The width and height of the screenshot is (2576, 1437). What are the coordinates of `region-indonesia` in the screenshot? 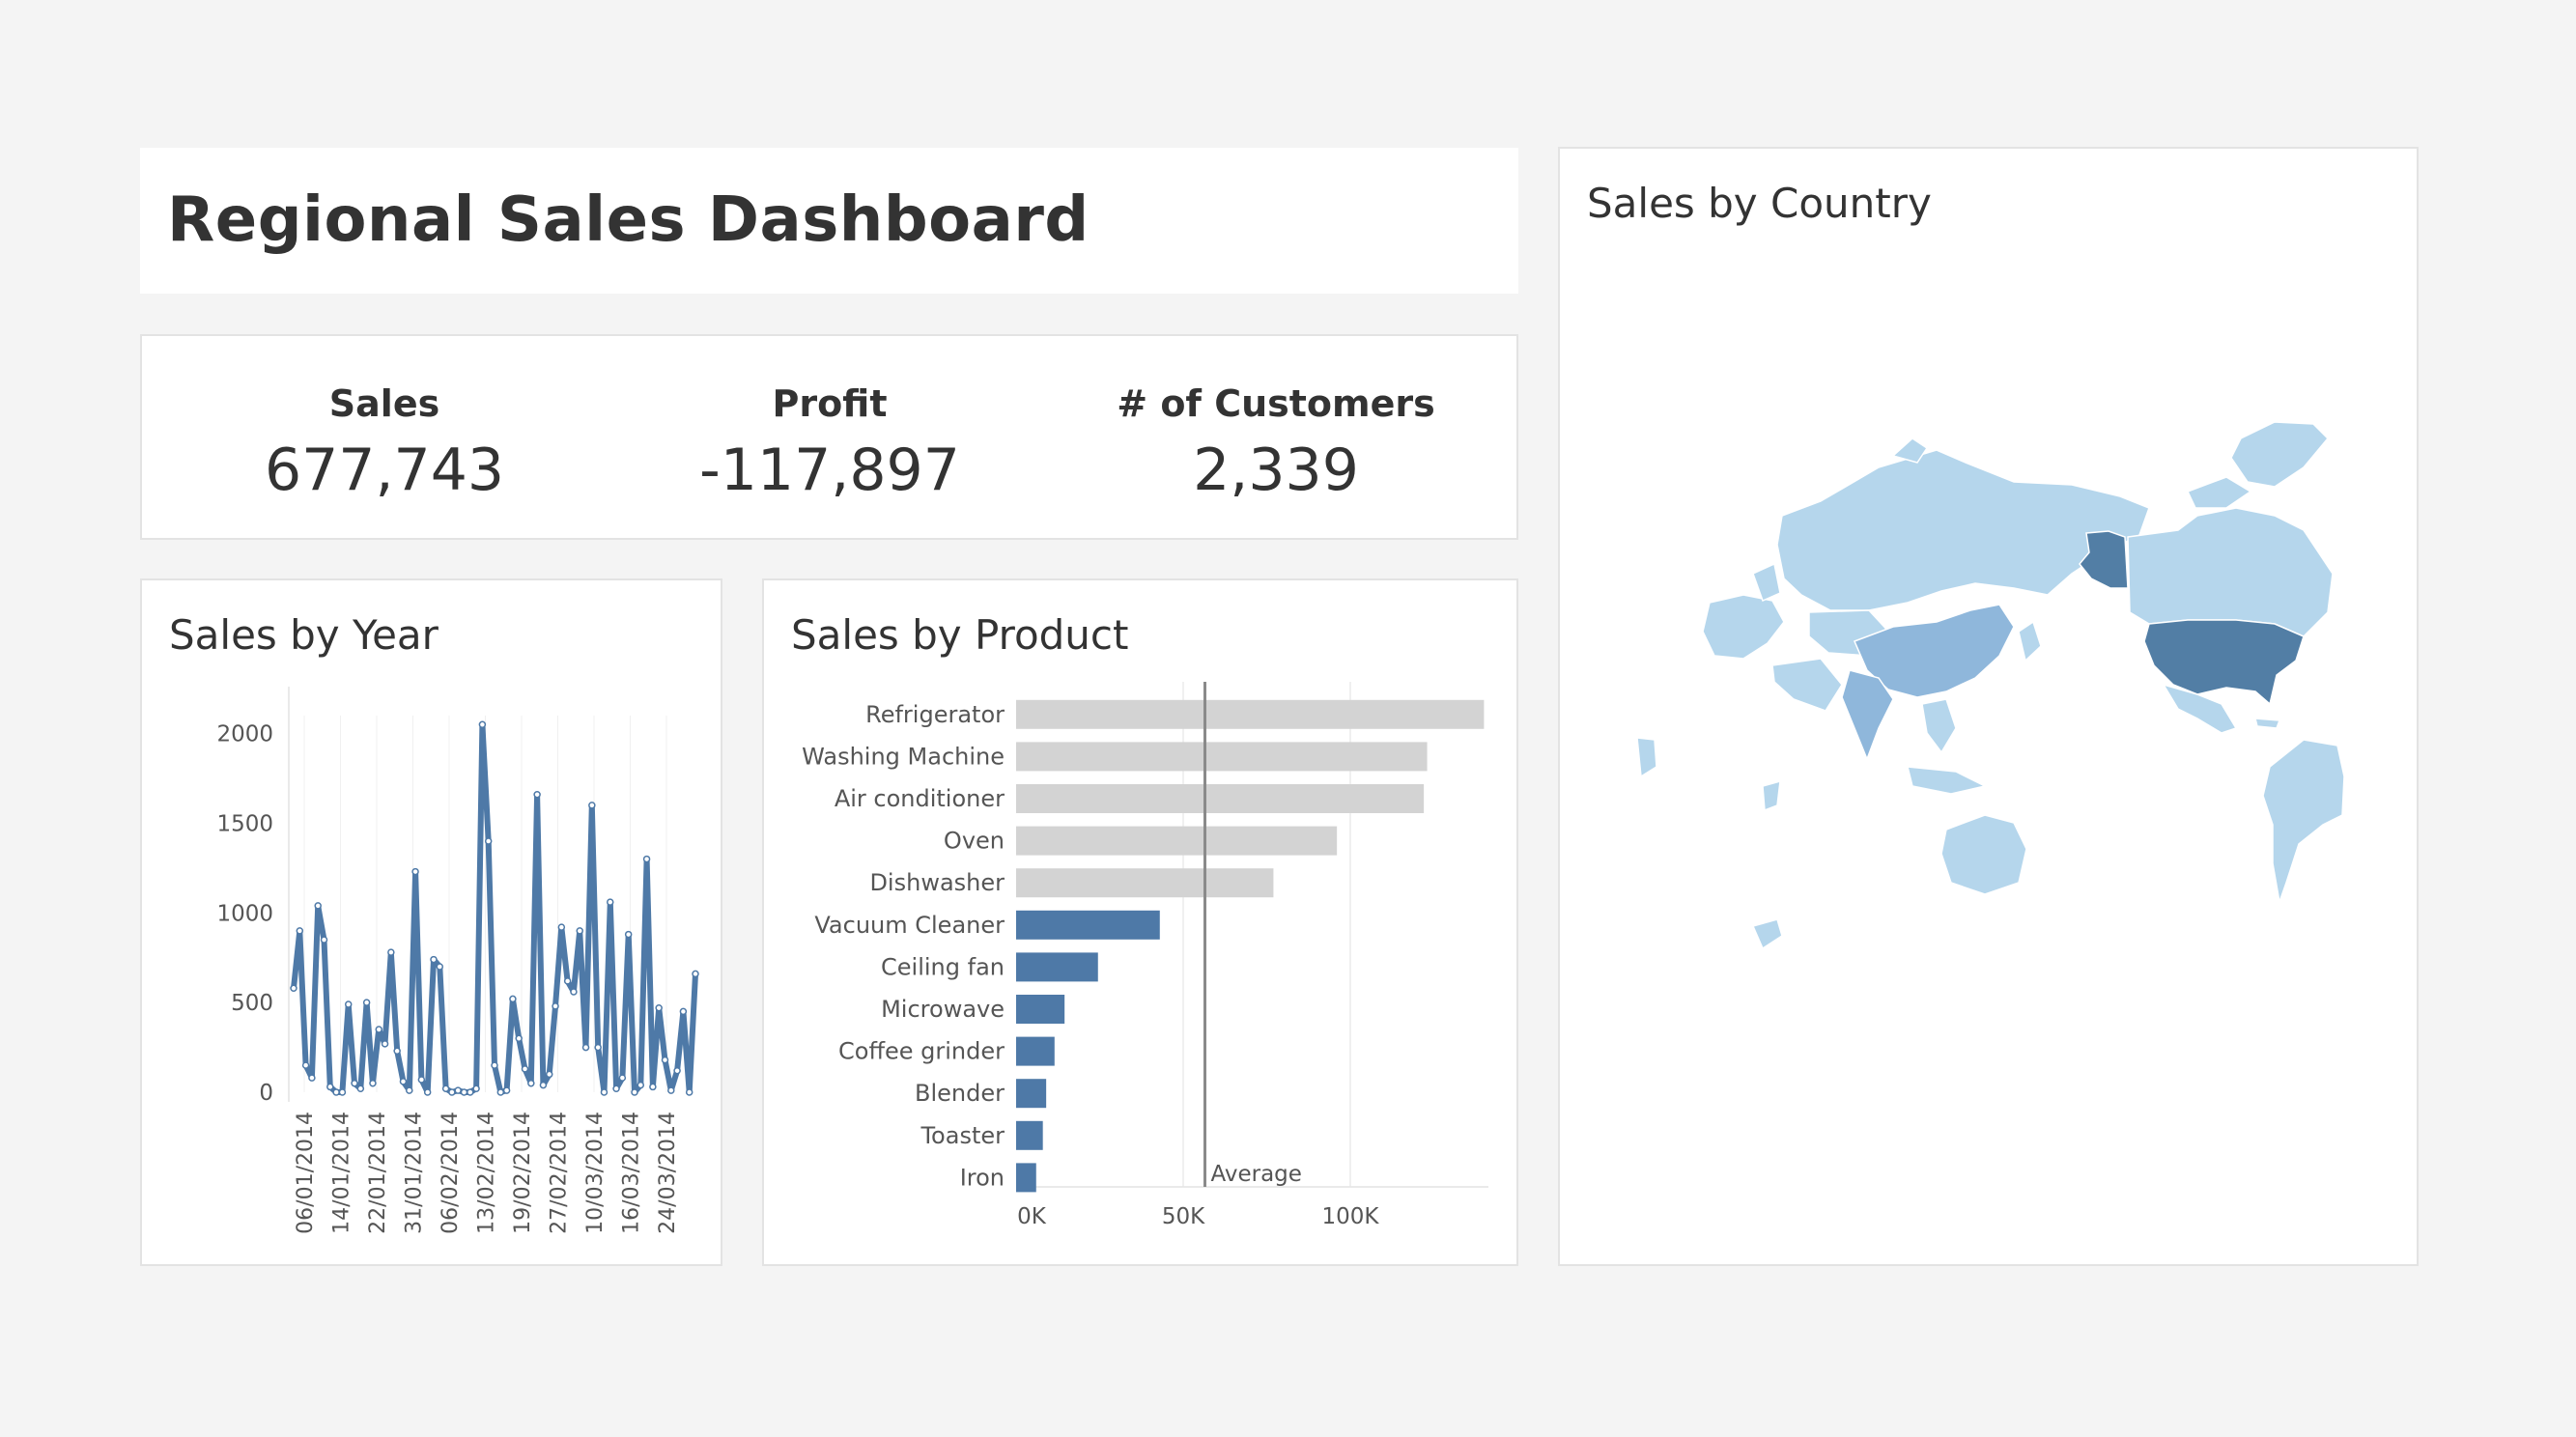 It's located at (1947, 780).